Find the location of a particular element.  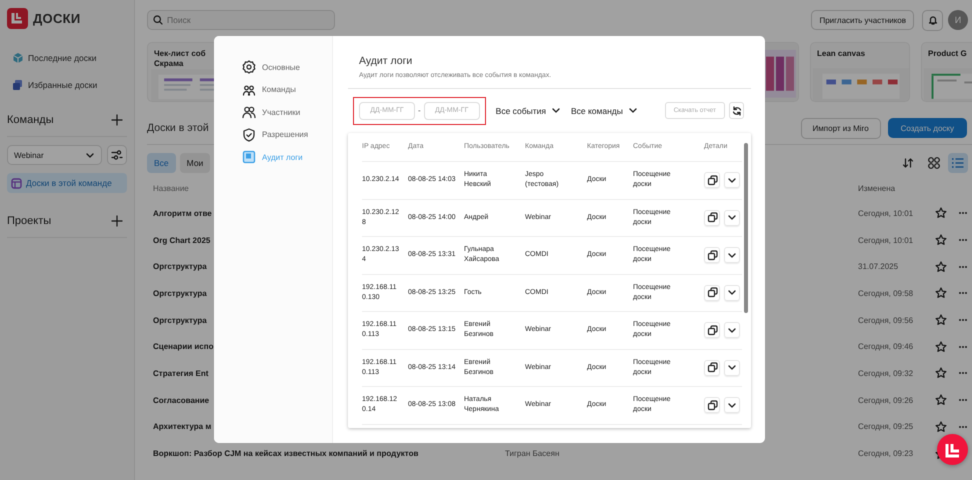

filter-button is located at coordinates (117, 155).